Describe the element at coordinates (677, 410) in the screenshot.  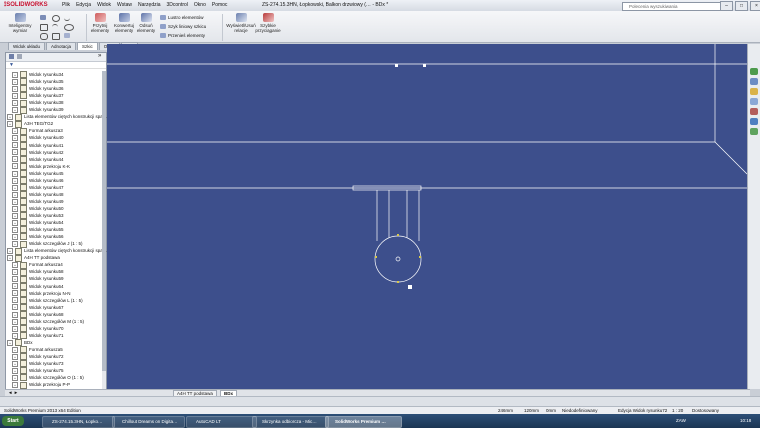
I see `sheet-scale: 1 : 20` at that location.